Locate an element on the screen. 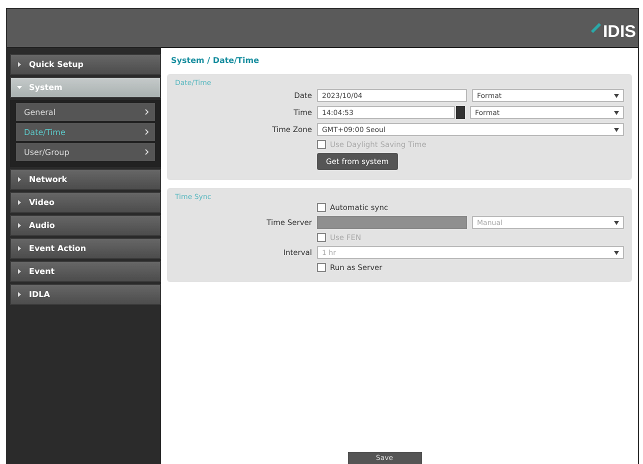  nav-label: Event Action is located at coordinates (57, 248).